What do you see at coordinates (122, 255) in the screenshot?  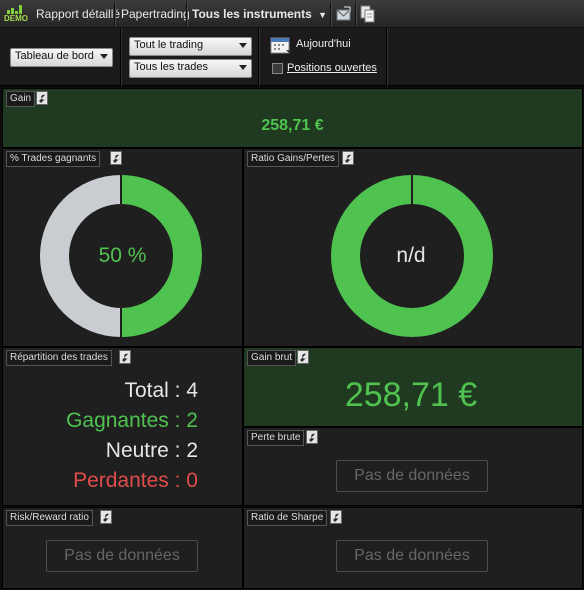 I see `win-percentage-value: 50 %` at bounding box center [122, 255].